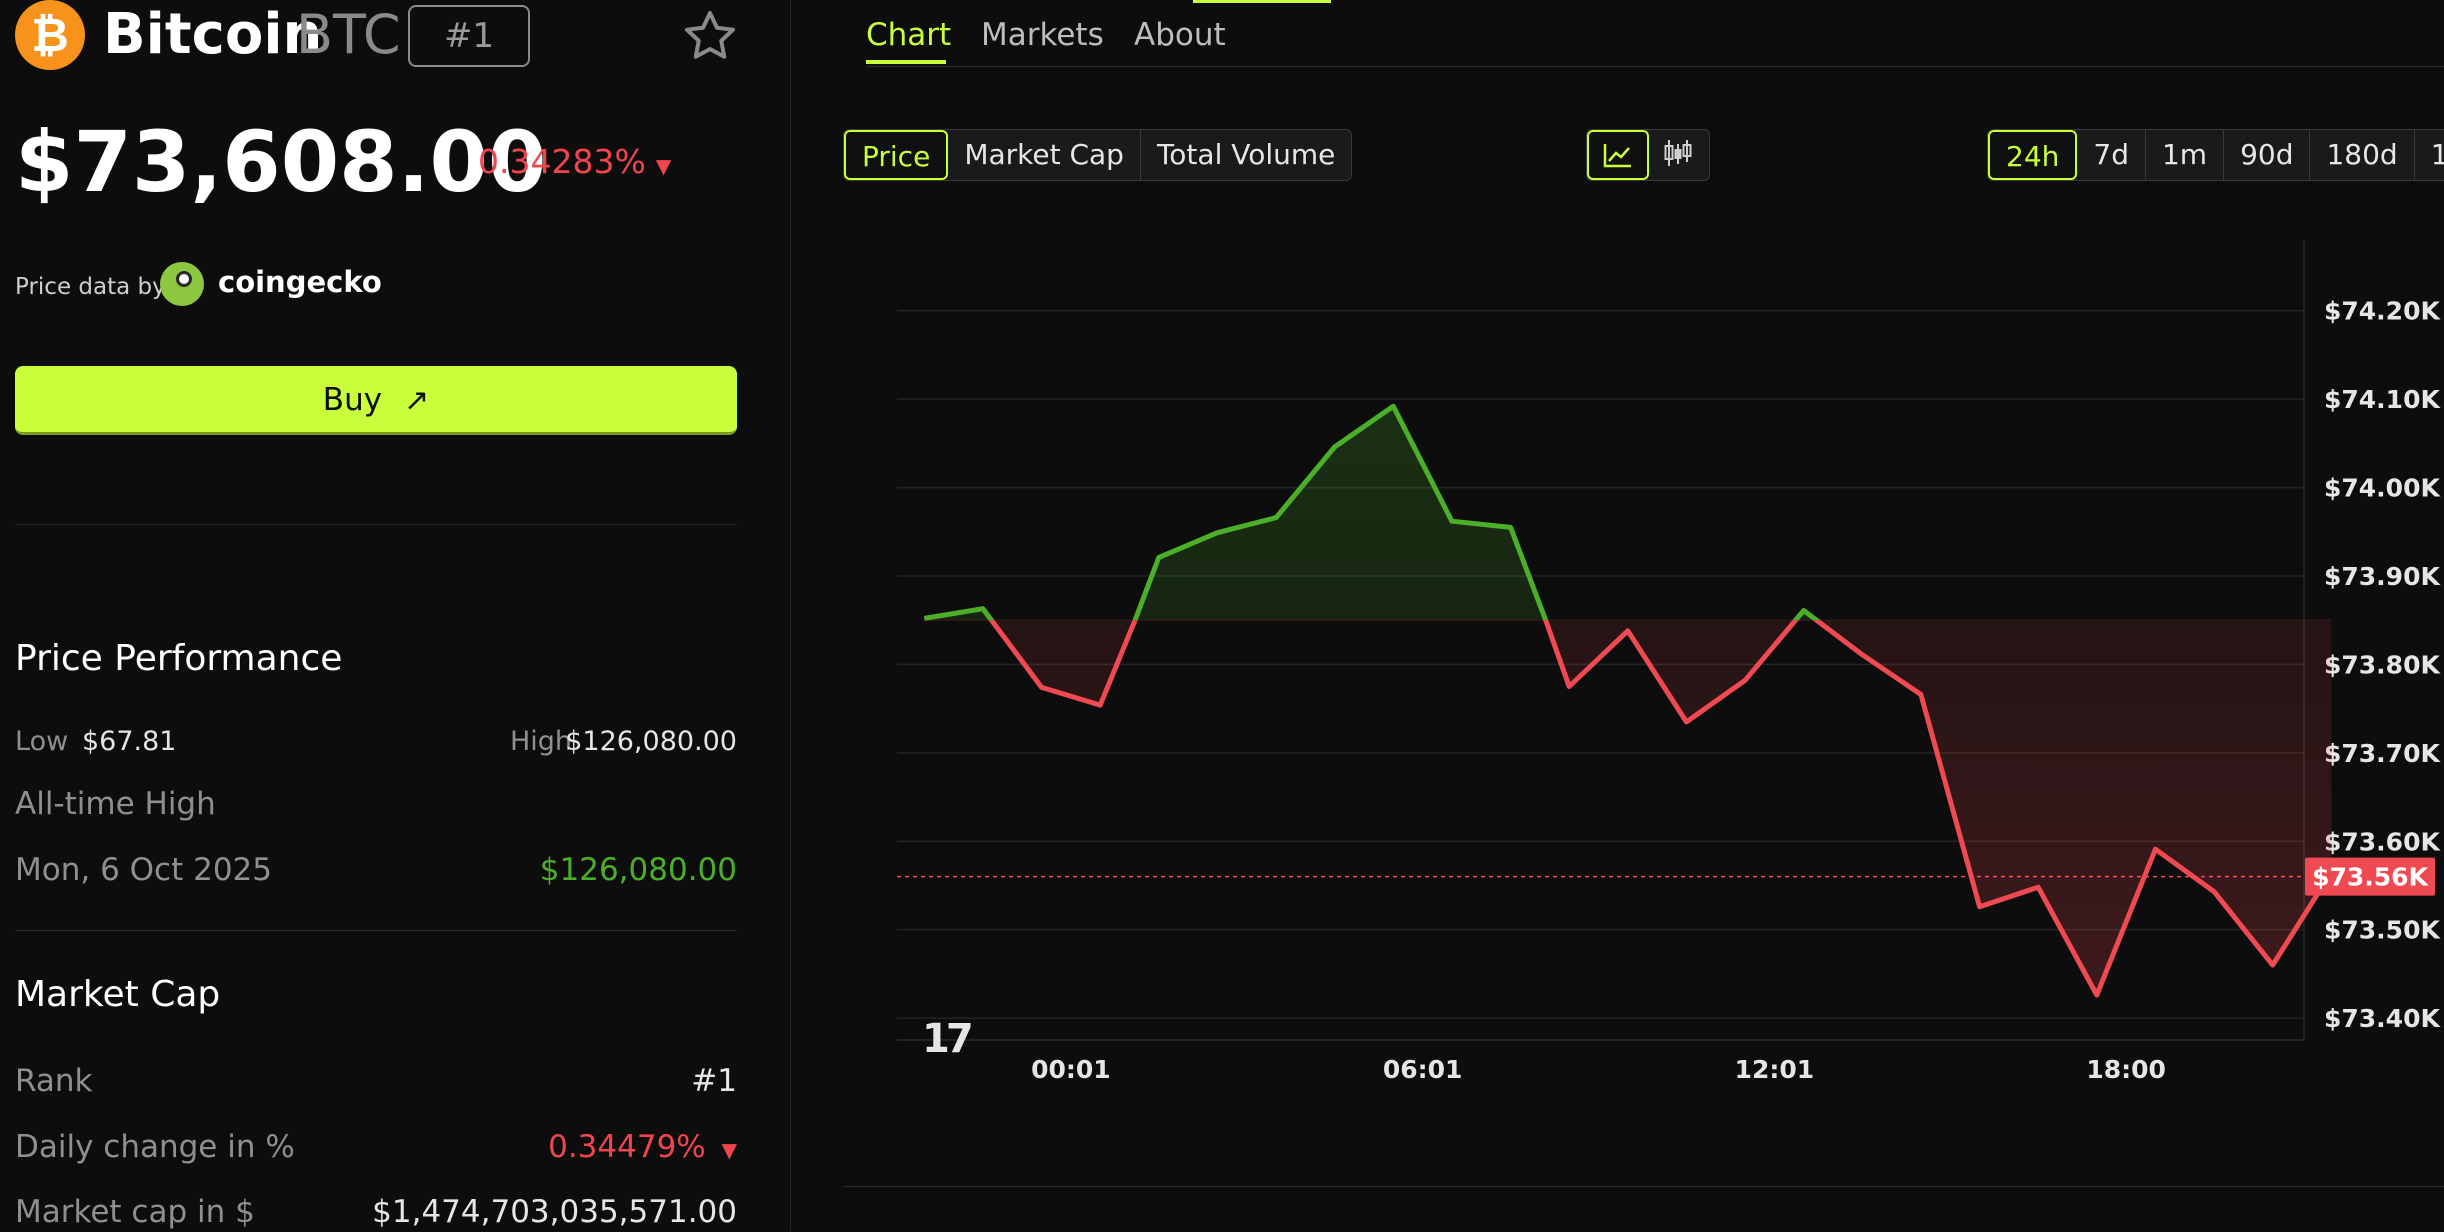  I want to click on metric-market-cap-button: Market Cap, so click(1044, 155).